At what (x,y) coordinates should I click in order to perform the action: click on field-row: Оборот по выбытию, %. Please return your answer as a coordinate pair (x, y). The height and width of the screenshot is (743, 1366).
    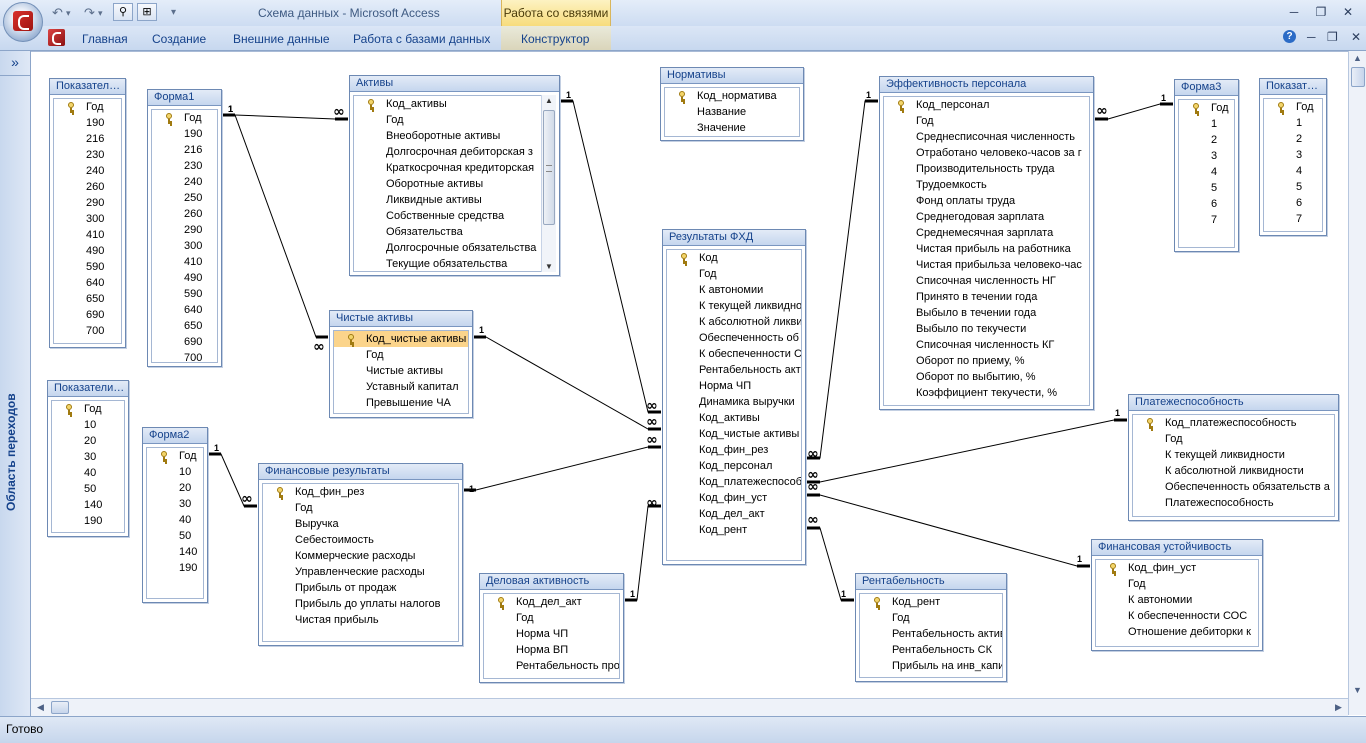
    Looking at the image, I should click on (986, 377).